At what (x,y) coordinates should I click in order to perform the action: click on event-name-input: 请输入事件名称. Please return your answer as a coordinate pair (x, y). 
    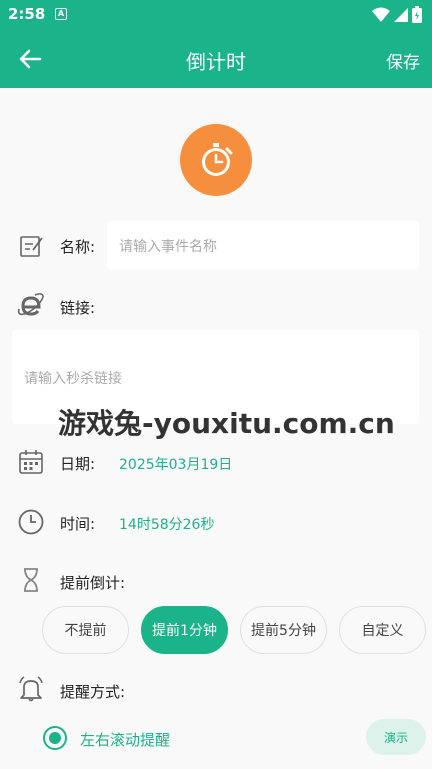
    Looking at the image, I should click on (263, 245).